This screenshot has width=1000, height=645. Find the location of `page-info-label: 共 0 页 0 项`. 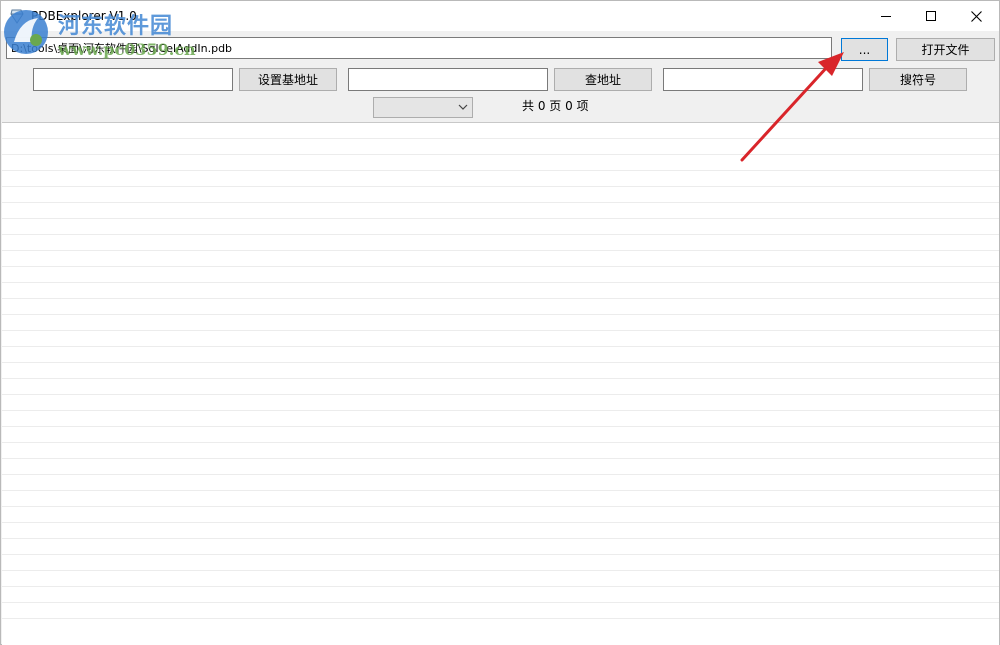

page-info-label: 共 0 页 0 项 is located at coordinates (555, 106).